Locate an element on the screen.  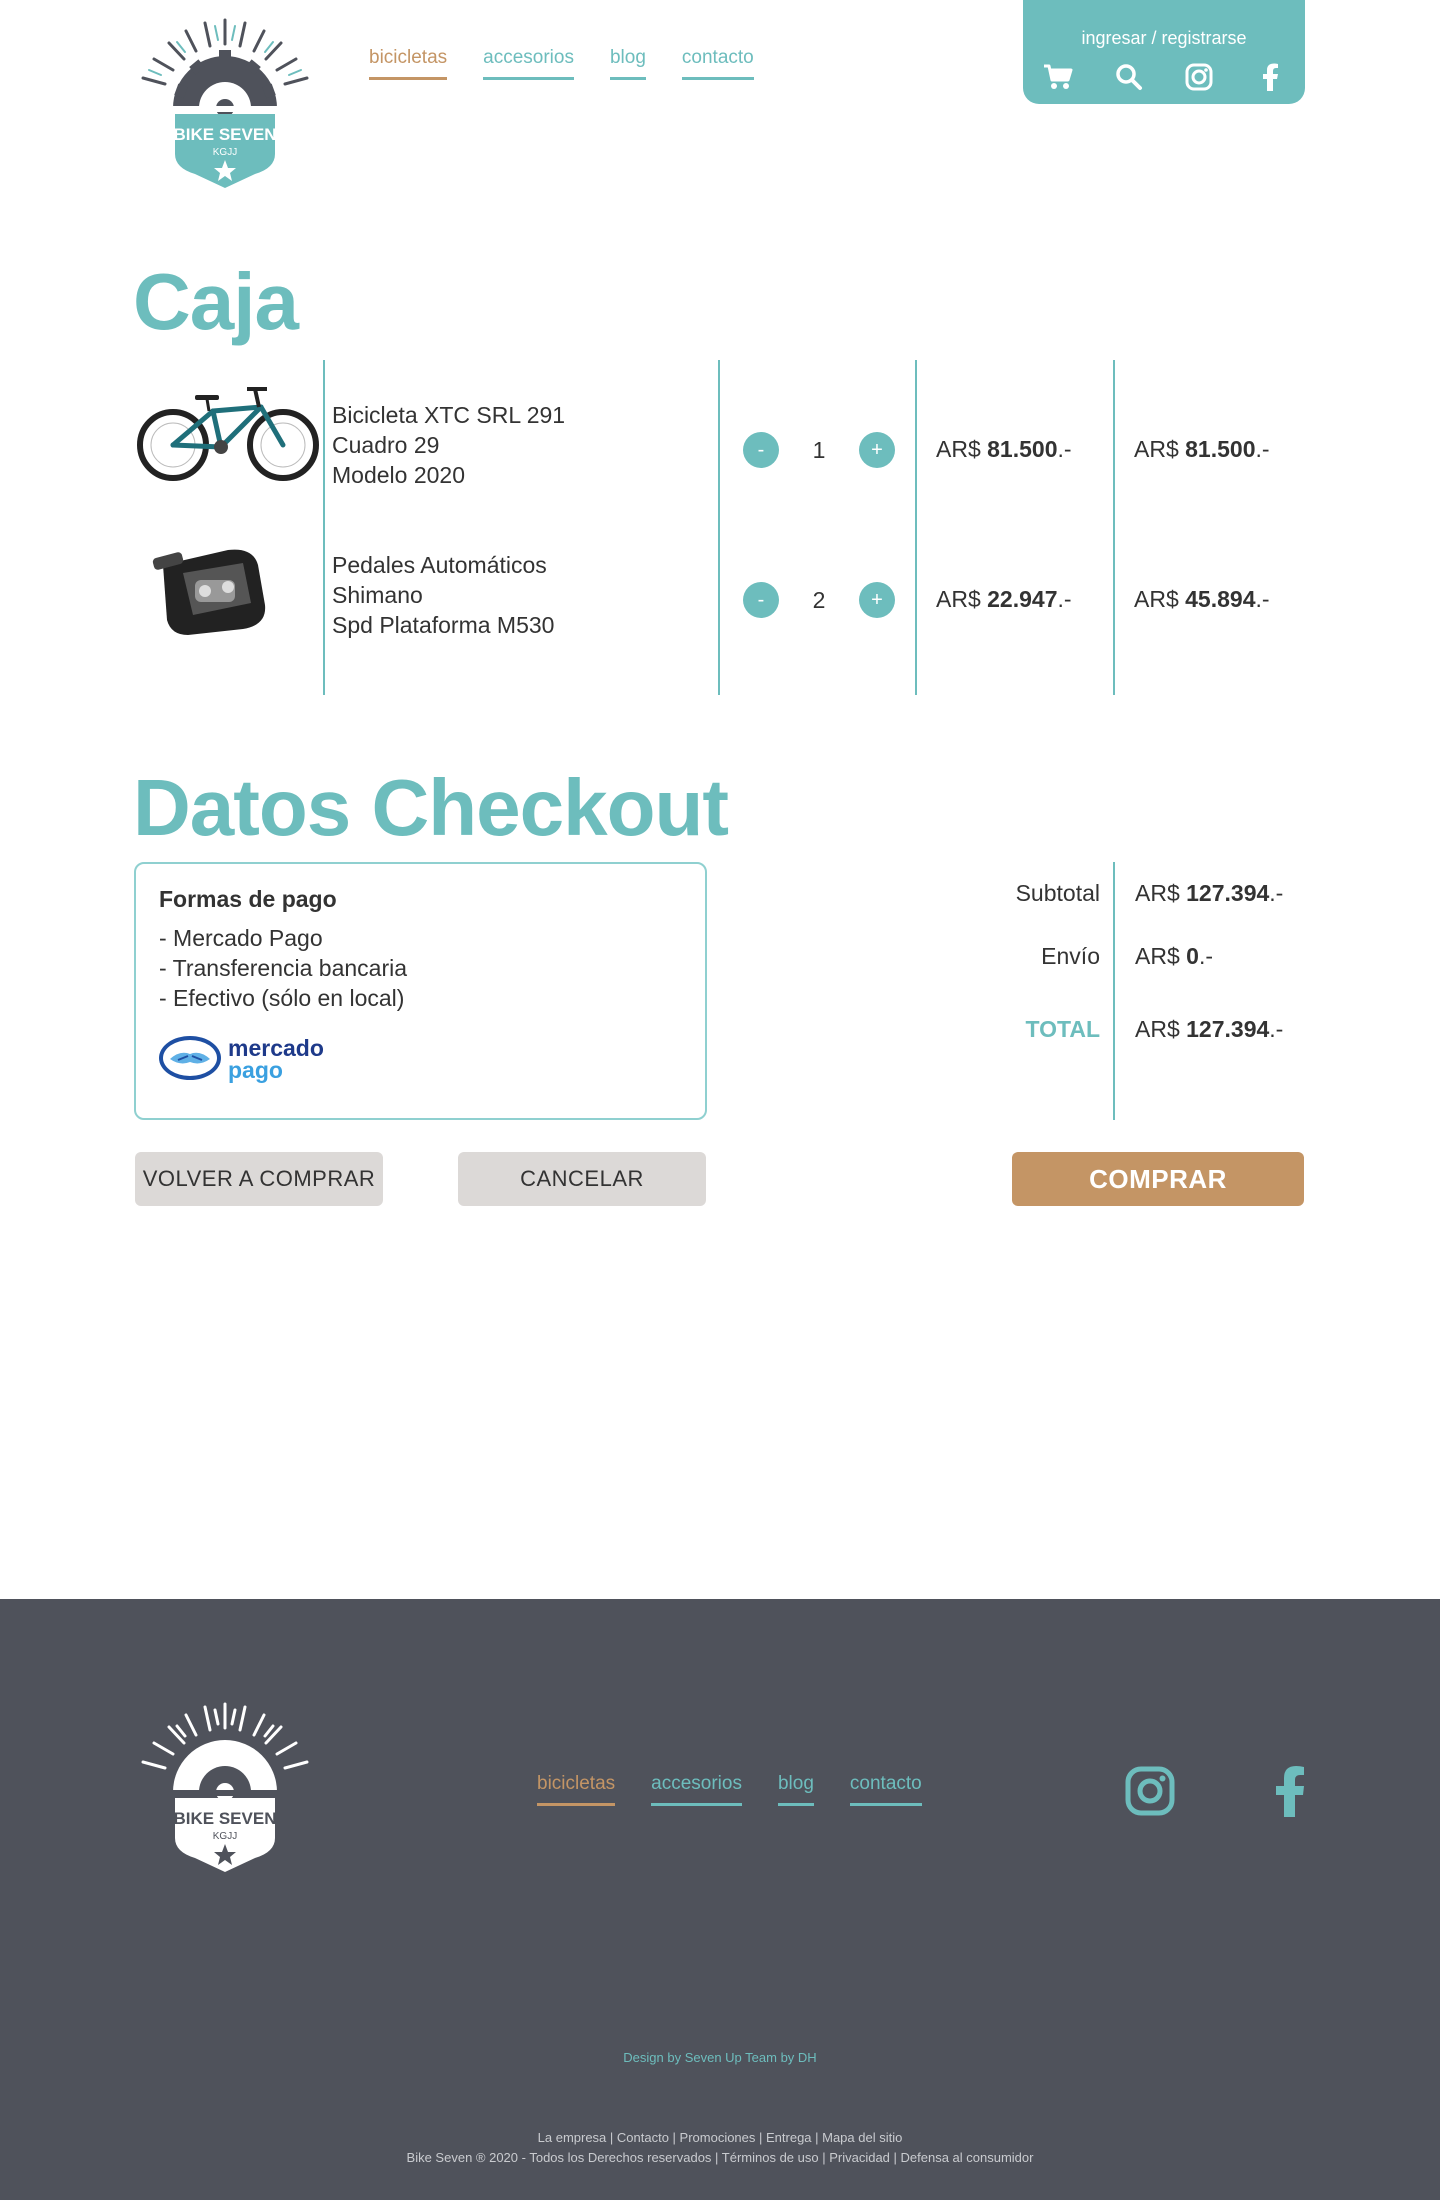
footer-nav-contacto: contacto is located at coordinates (885, 1789).